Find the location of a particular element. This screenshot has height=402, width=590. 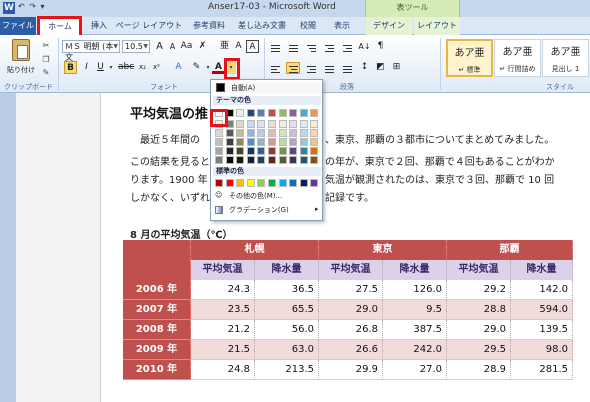

align-right-icon is located at coordinates (311, 68).